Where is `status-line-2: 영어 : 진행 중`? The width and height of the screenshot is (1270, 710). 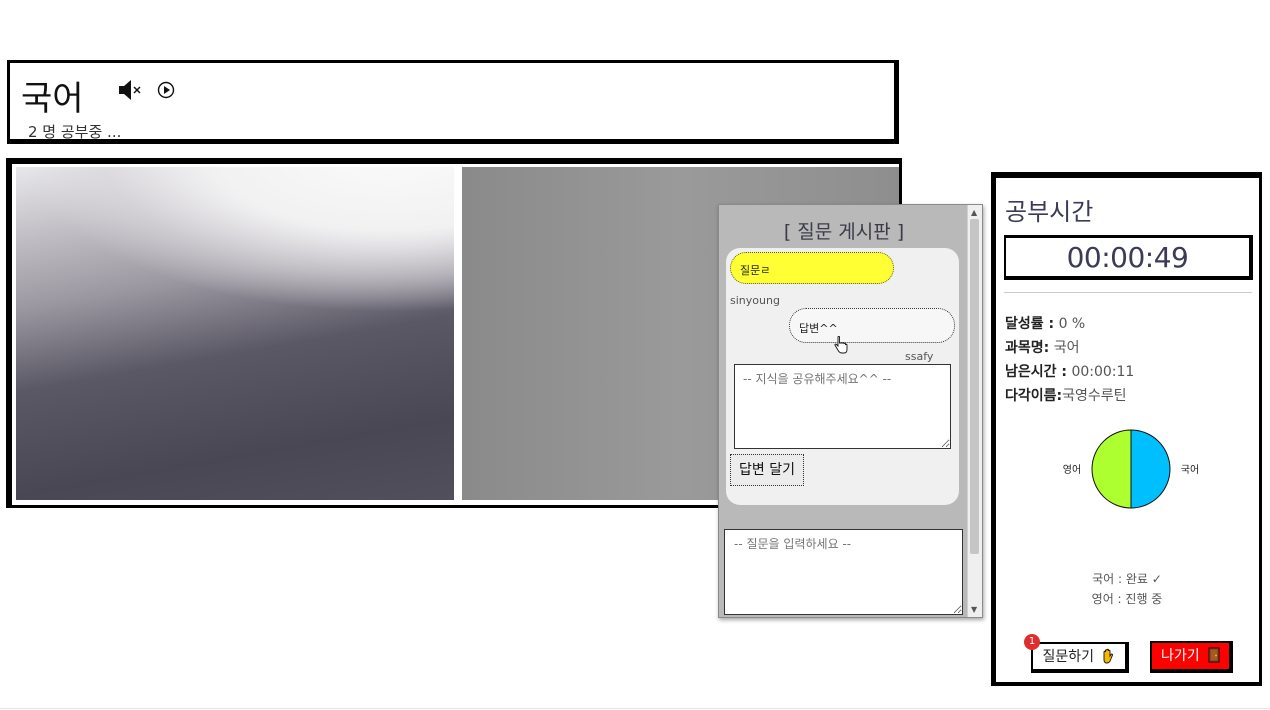
status-line-2: 영어 : 진행 중 is located at coordinates (1127, 599).